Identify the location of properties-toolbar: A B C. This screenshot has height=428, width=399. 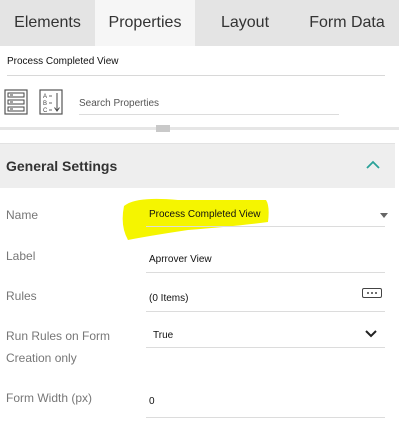
(199, 104).